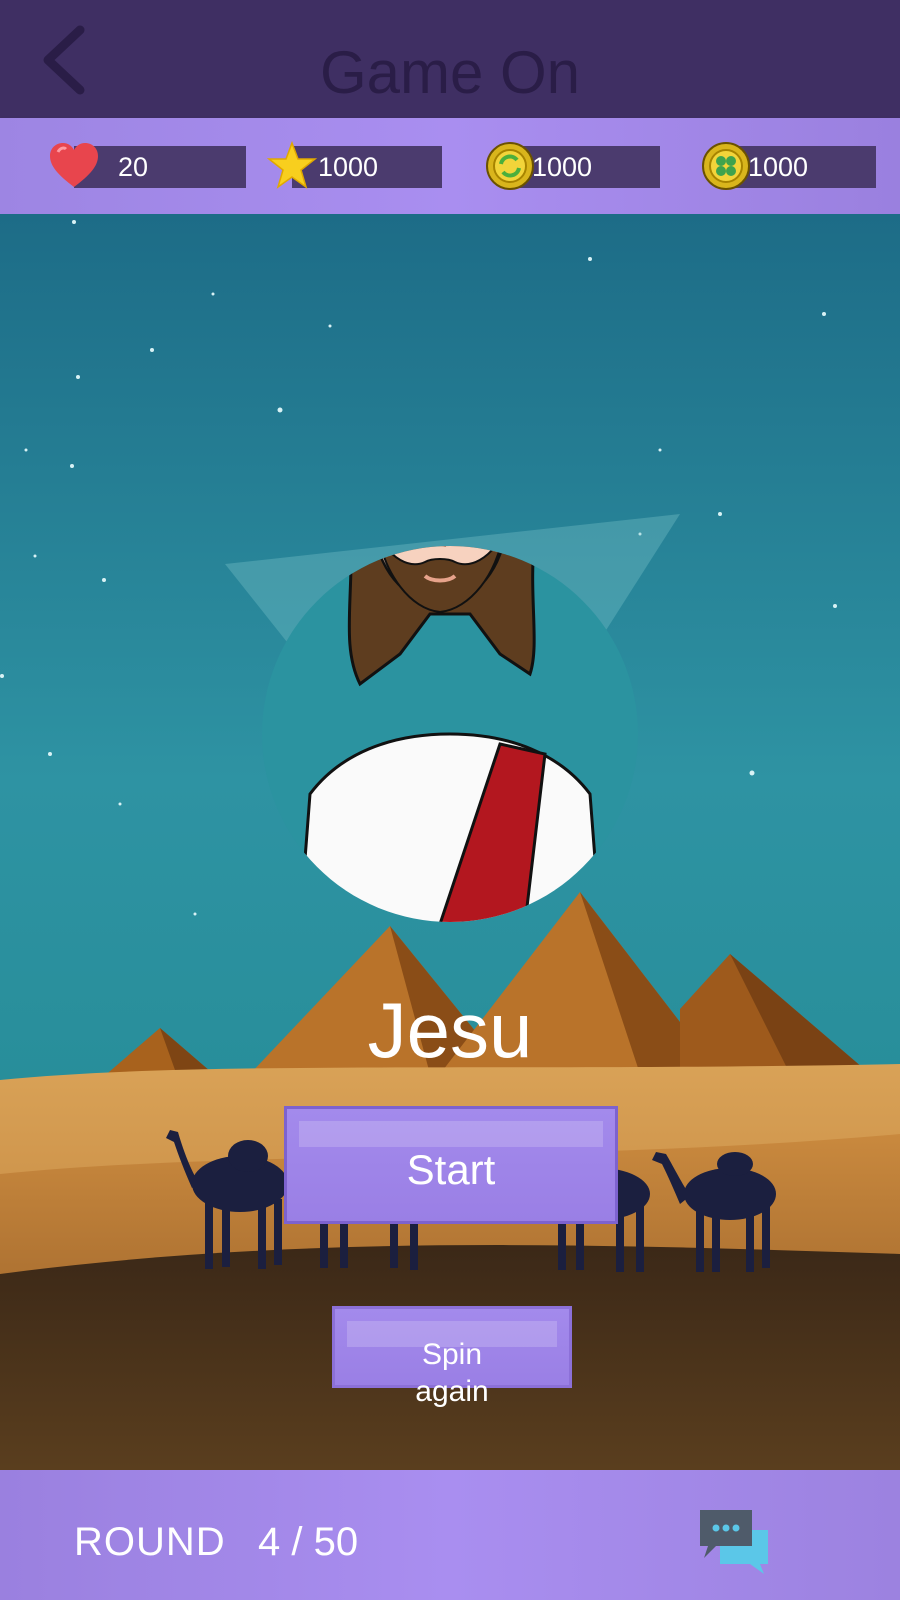 The image size is (900, 1600). I want to click on start-button: Start, so click(451, 1165).